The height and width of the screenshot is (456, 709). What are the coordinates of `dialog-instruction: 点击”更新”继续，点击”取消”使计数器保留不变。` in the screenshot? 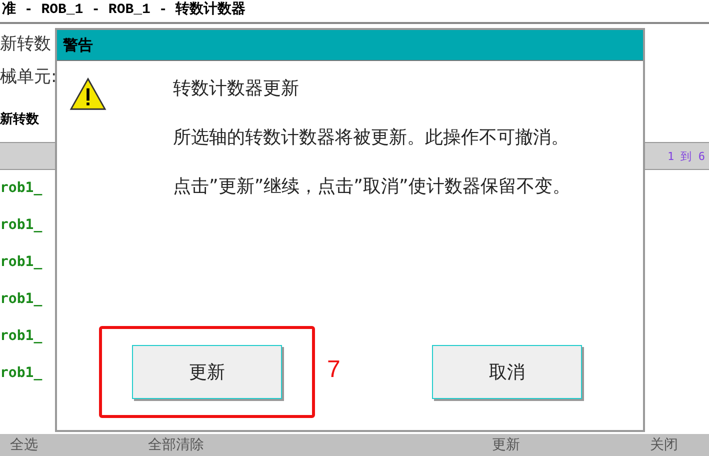 It's located at (372, 187).